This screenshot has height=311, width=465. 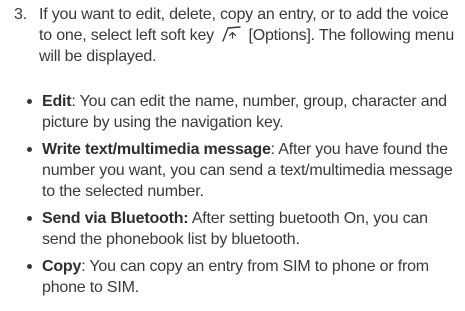 I want to click on item-term: Edit, so click(x=57, y=101).